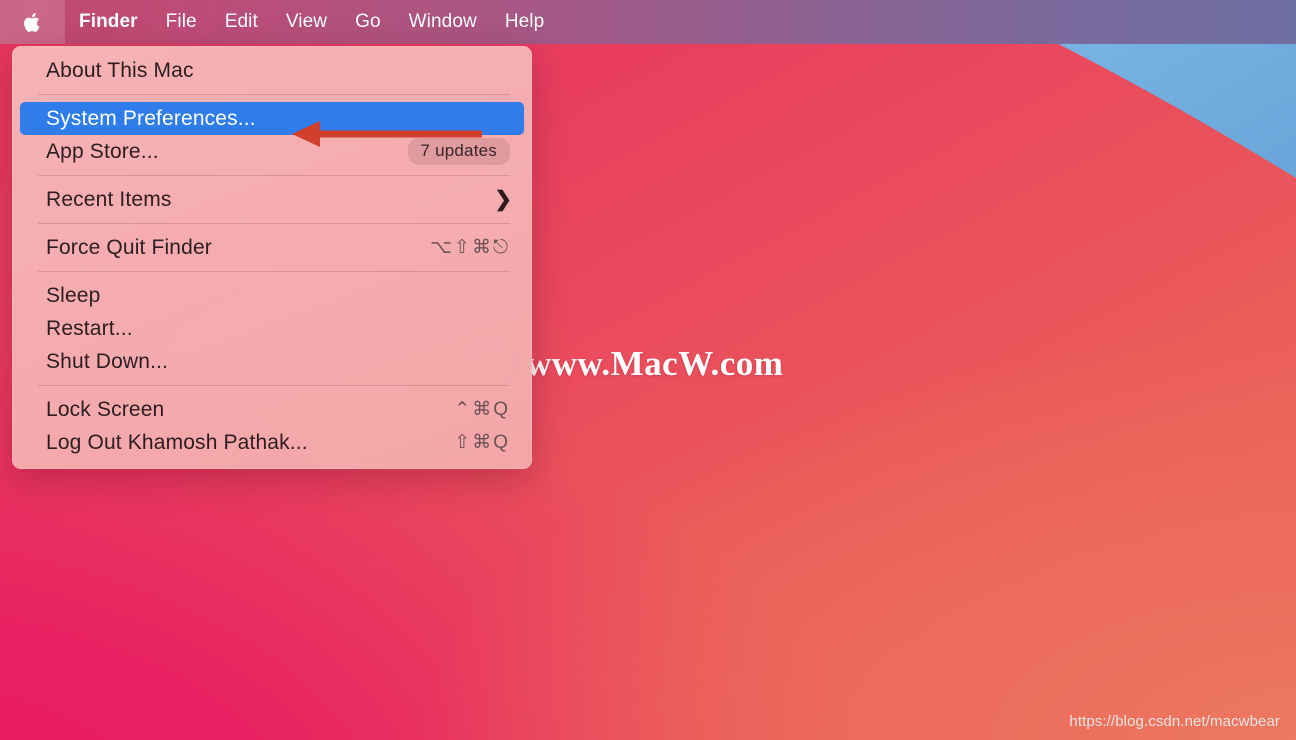 The image size is (1296, 740). I want to click on chevron-right-icon: ❯, so click(503, 199).